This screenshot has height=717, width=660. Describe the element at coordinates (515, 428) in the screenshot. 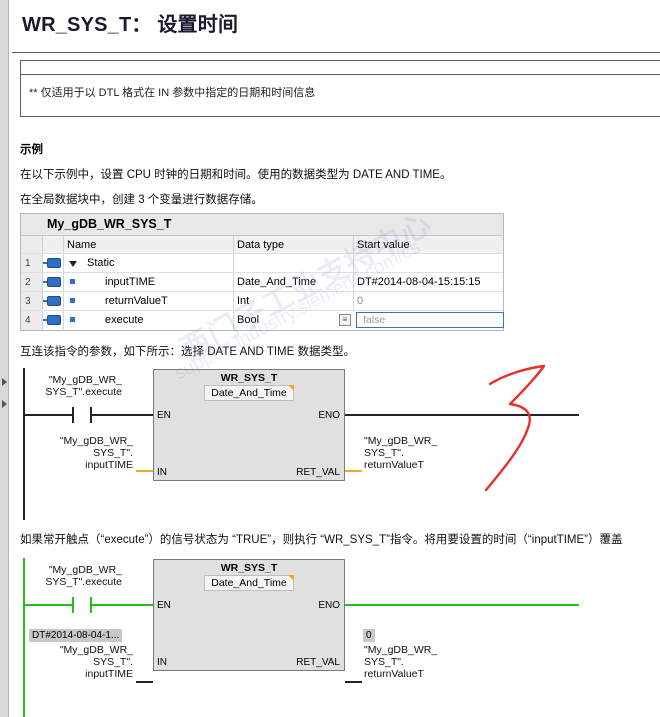

I see `handwritten-annotation` at that location.